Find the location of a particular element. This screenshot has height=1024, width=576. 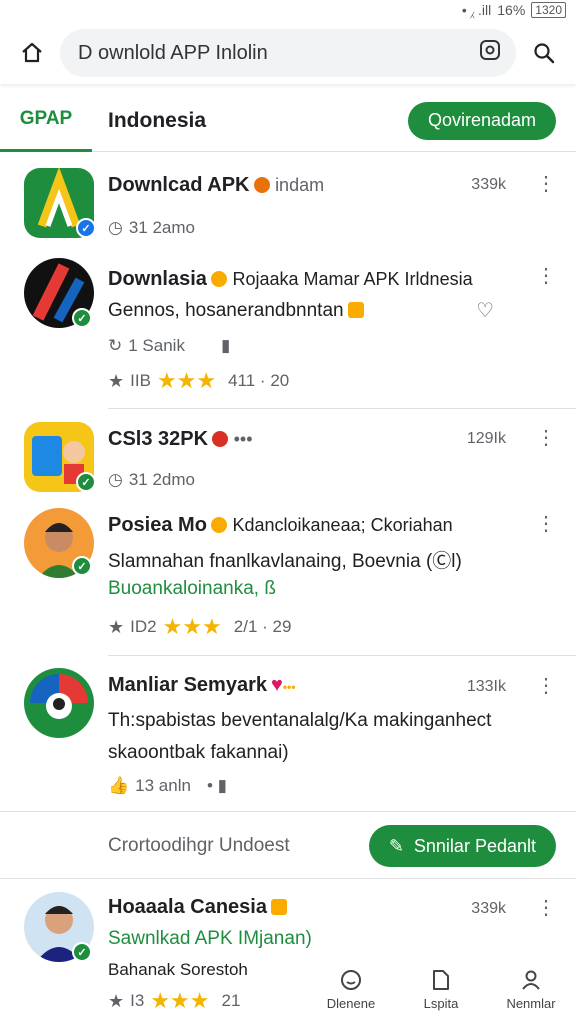

app-meta: ↻ 1 Sanik ▮ is located at coordinates (169, 345).